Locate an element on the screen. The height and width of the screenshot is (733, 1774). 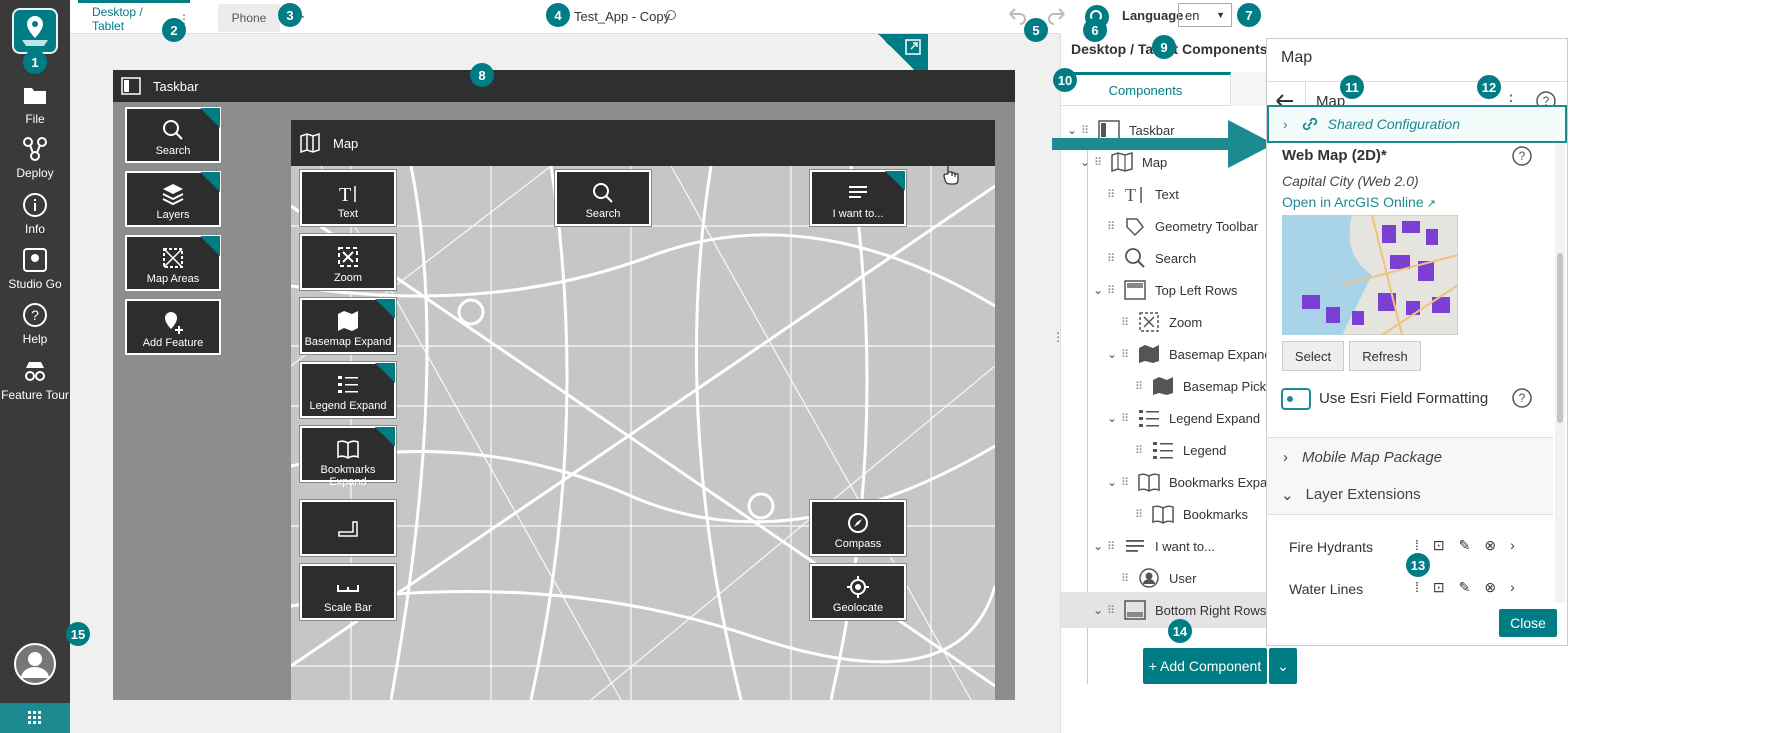
tool-label: Bookmarks Expand is located at coordinates (348, 476).